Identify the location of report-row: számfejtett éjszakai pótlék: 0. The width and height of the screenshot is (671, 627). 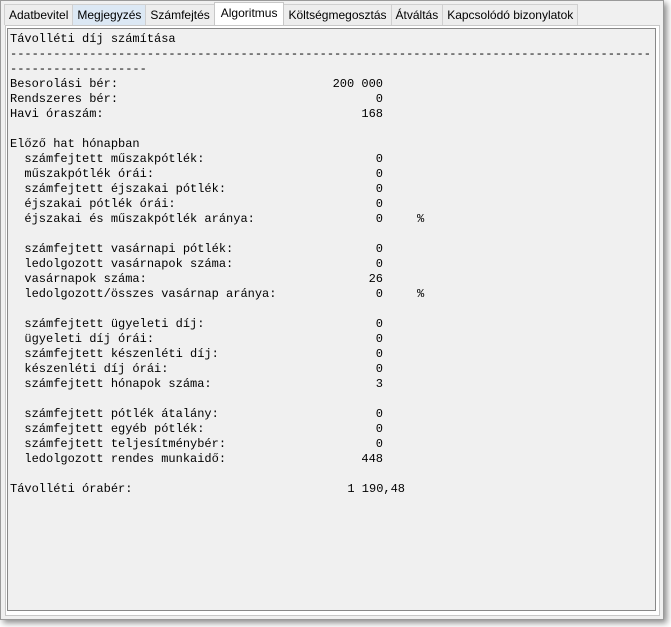
(332, 189).